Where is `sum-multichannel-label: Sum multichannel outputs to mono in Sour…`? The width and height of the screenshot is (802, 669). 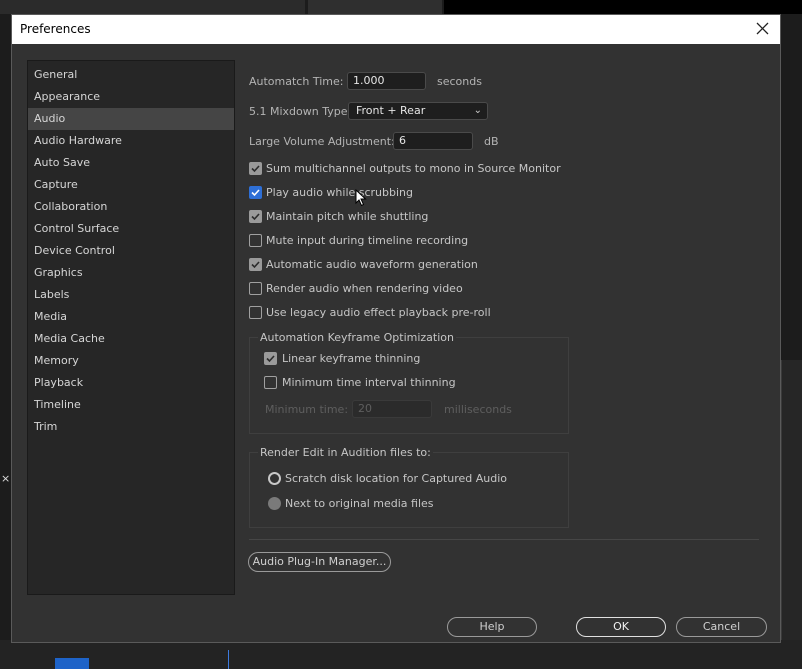 sum-multichannel-label: Sum multichannel outputs to mono in Sour… is located at coordinates (413, 168).